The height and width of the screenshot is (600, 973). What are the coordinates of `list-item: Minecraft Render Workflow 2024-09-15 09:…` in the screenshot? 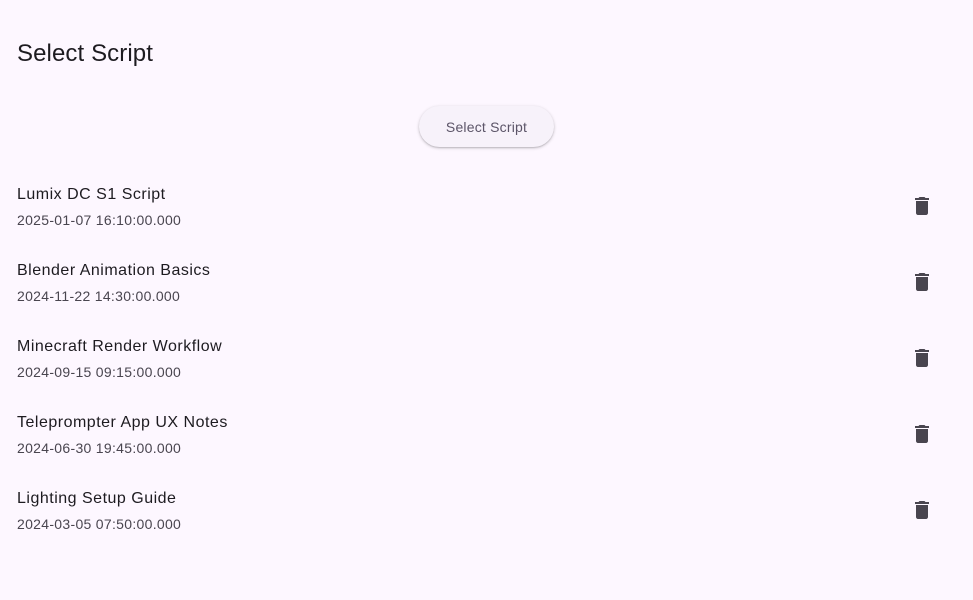 It's located at (486, 358).